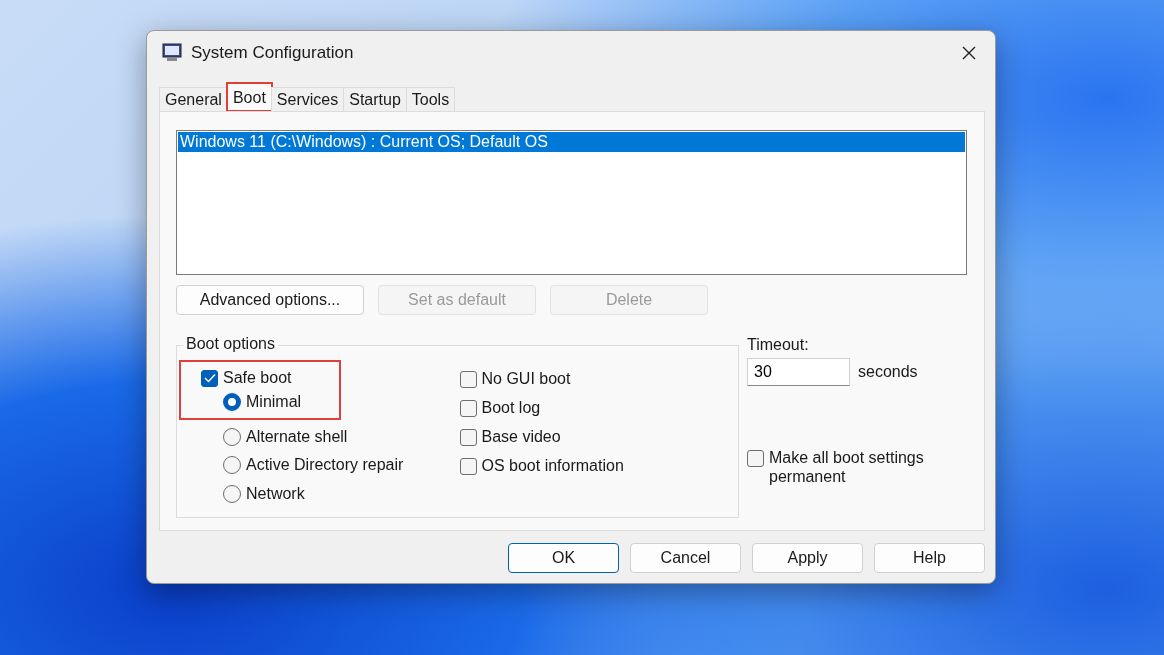  I want to click on checkbox-label: Boot log, so click(511, 408).